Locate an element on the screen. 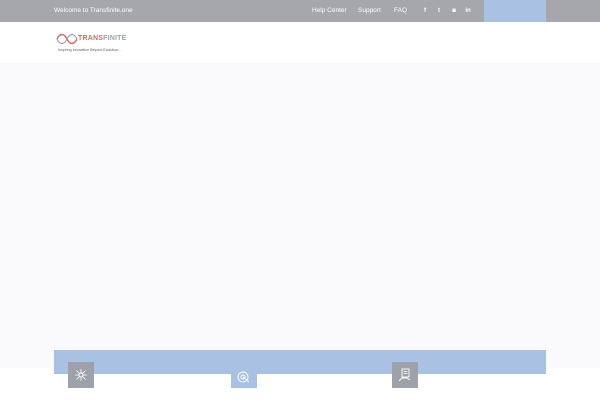 The image size is (600, 400). brand-name-part2: FINITE is located at coordinates (115, 38).